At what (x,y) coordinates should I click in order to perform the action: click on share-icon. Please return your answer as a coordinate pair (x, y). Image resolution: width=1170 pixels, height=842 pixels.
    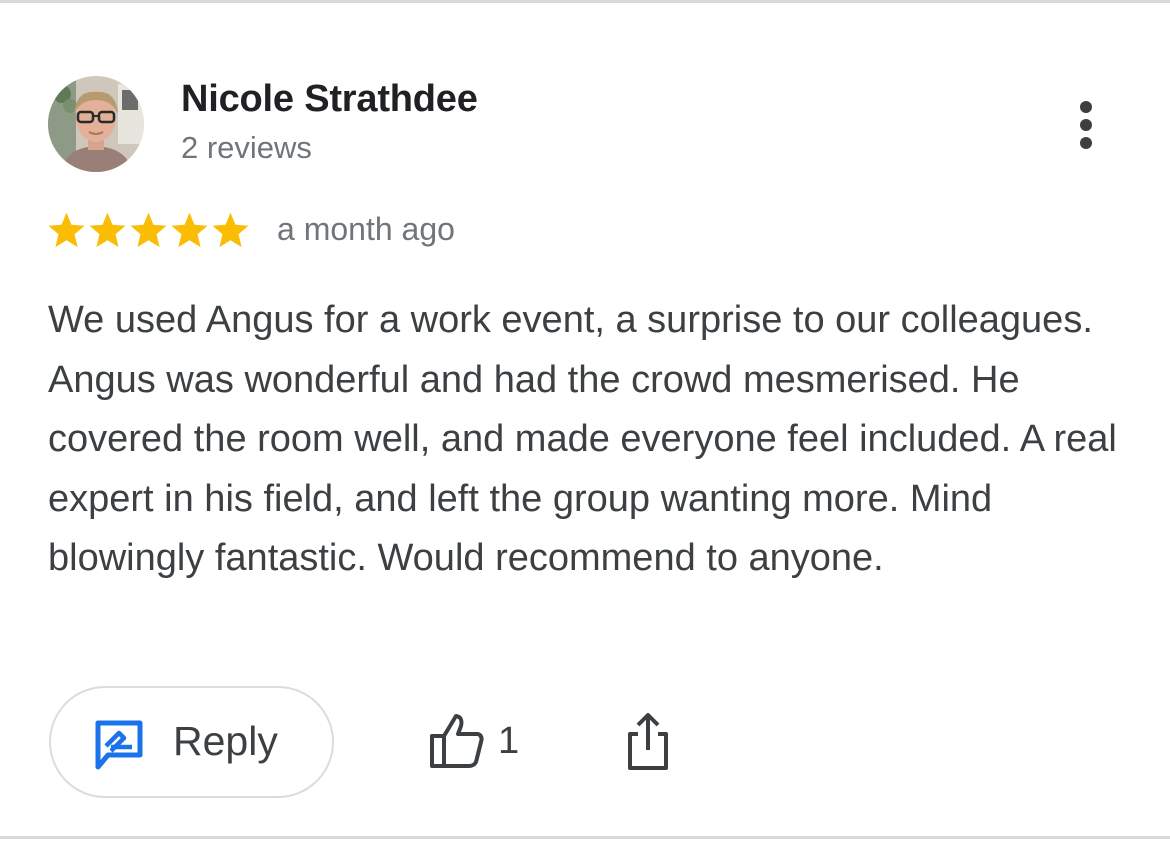
    Looking at the image, I should click on (648, 741).